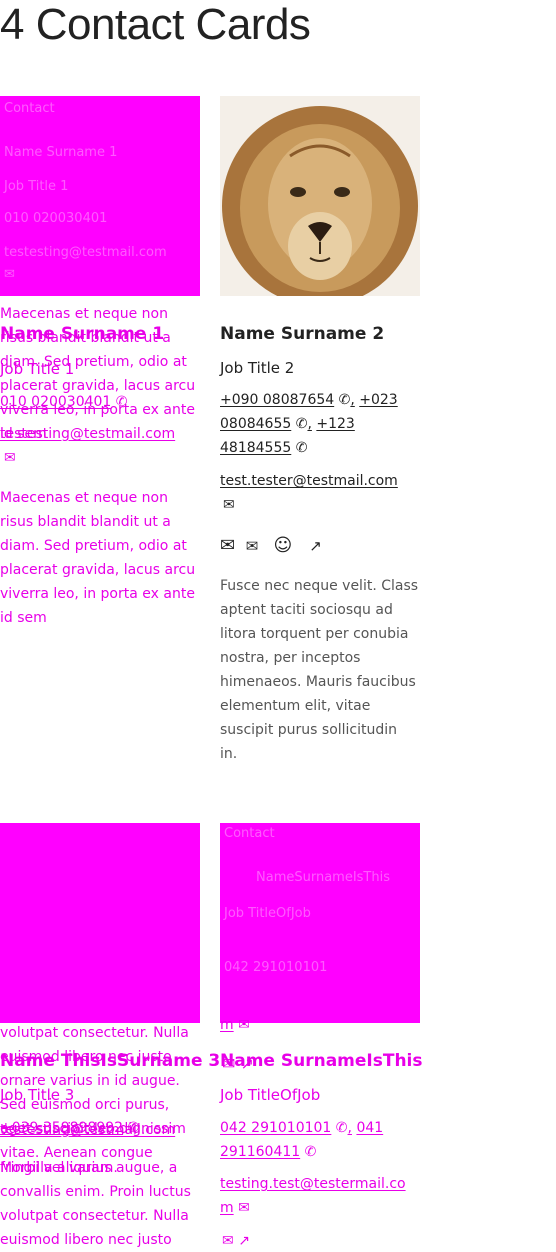  Describe the element at coordinates (98, 570) in the screenshot. I see `text-line: placerat gravida, lacus arcu` at that location.